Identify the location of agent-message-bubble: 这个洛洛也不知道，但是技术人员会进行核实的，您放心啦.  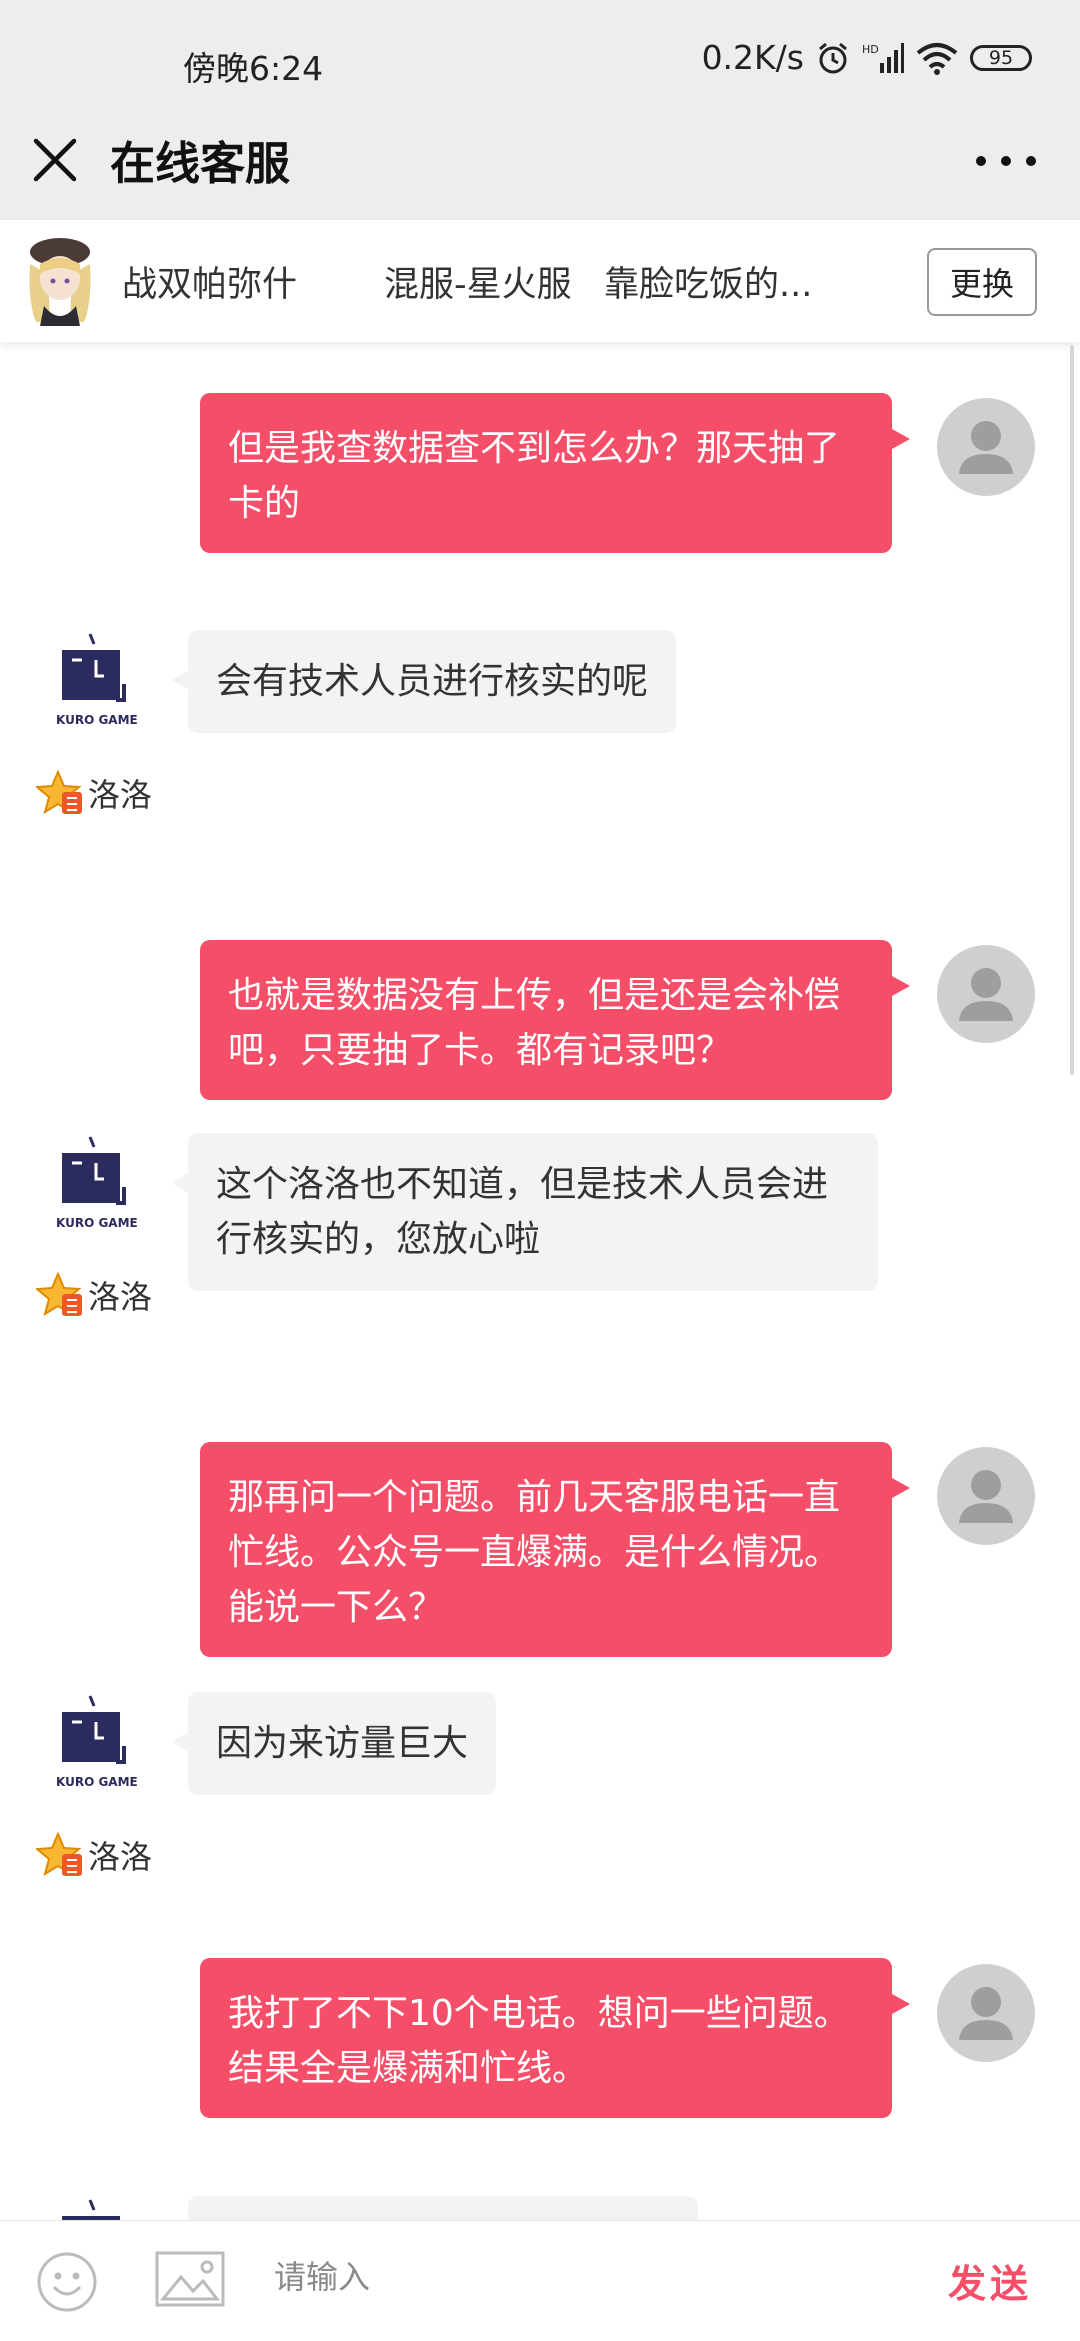
(525, 1212).